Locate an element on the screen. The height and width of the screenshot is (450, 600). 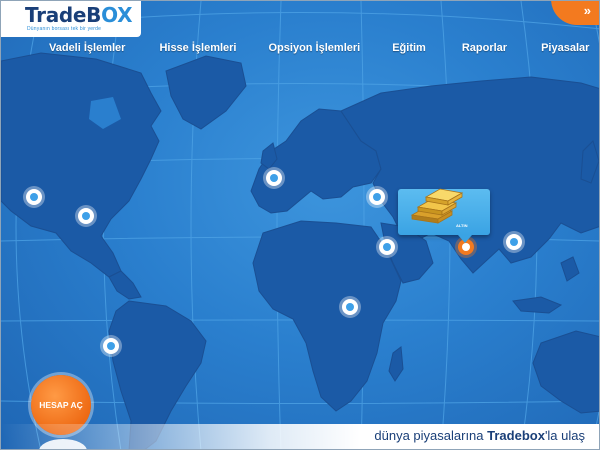
market-marker-europe-west is located at coordinates (274, 178).